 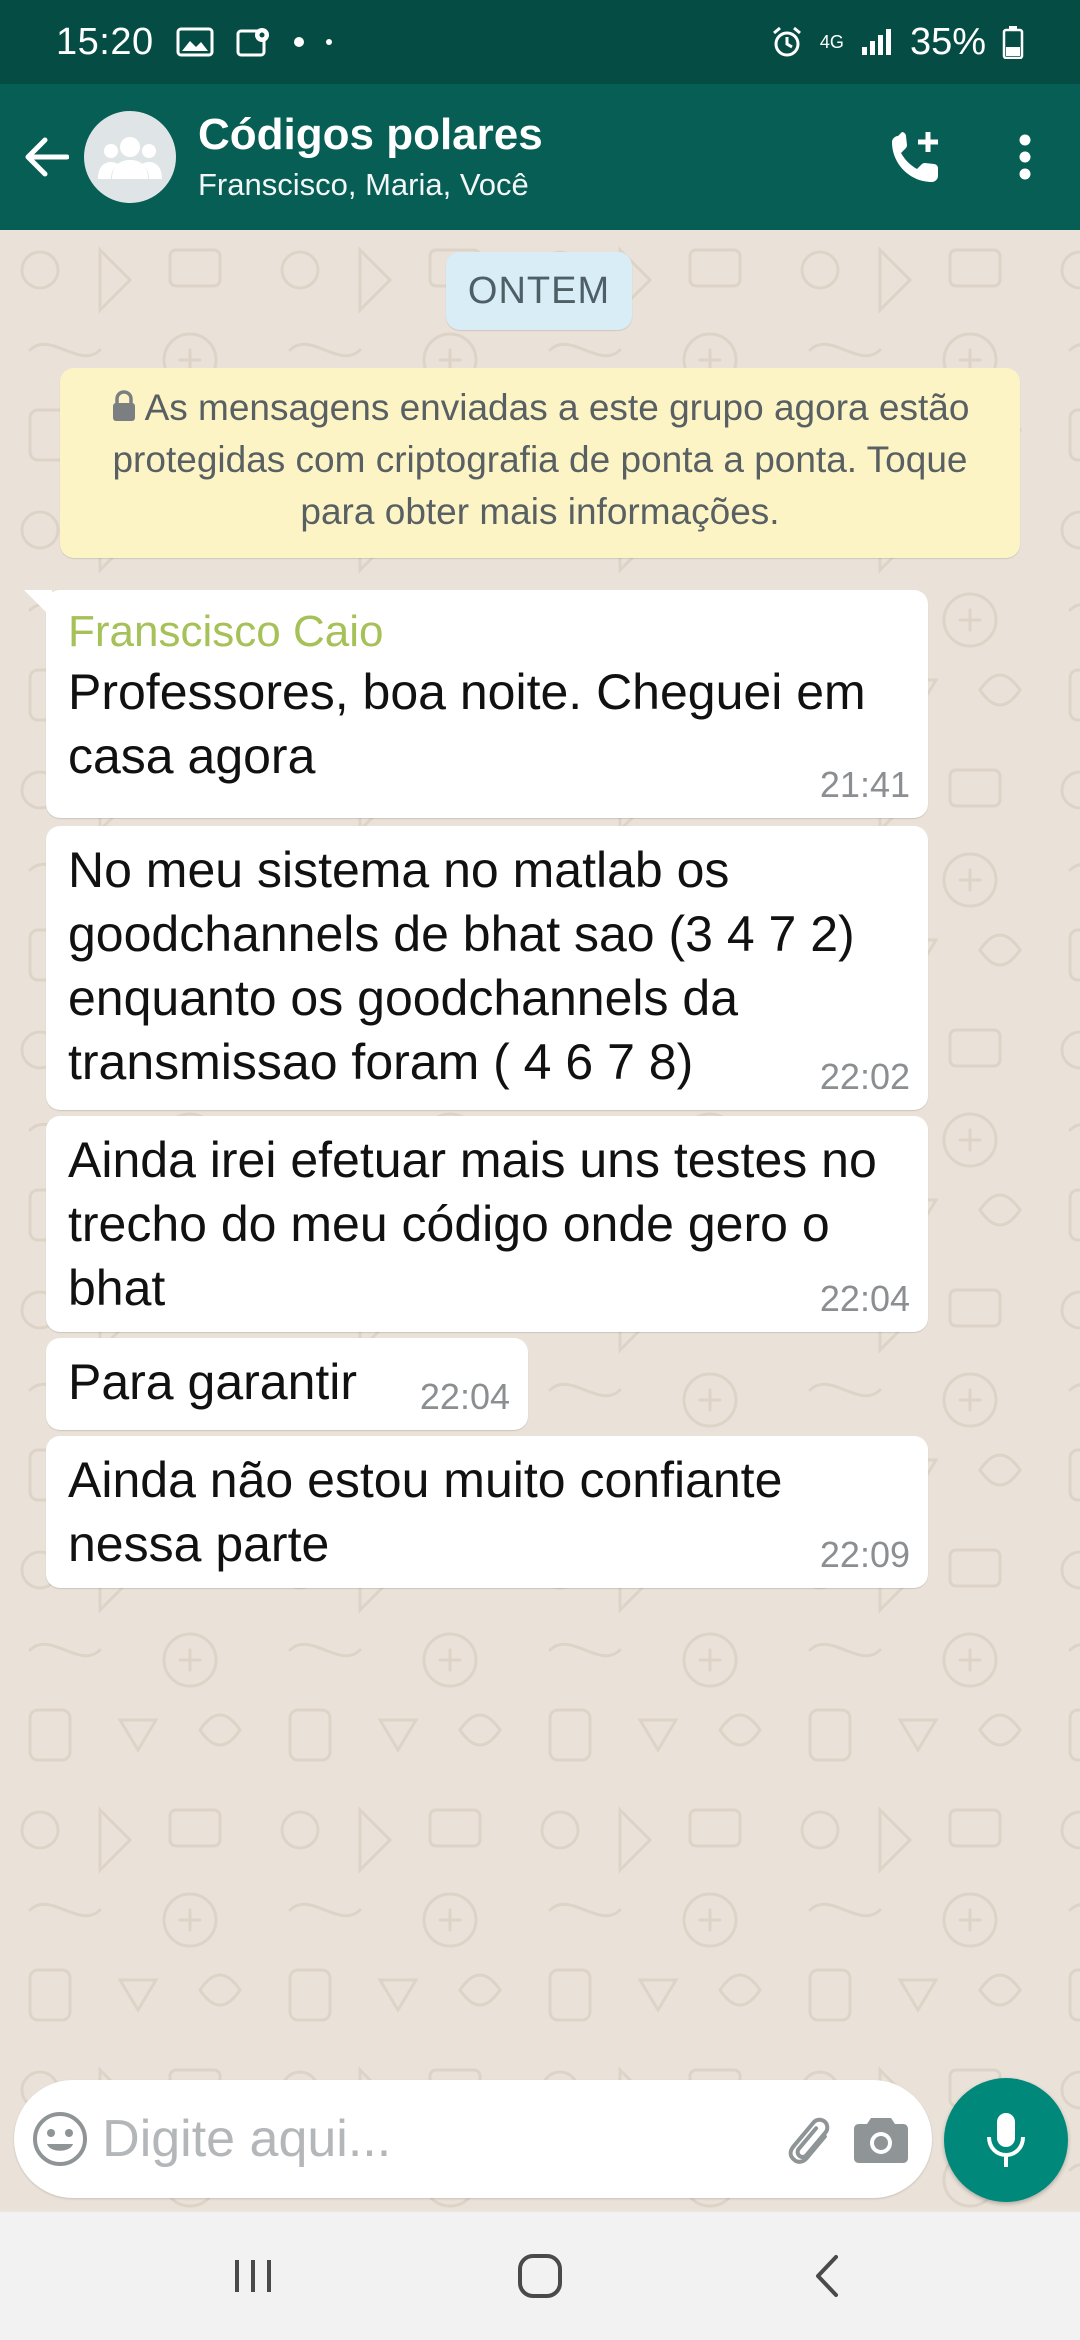 What do you see at coordinates (786, 41) in the screenshot?
I see `alarm-icon` at bounding box center [786, 41].